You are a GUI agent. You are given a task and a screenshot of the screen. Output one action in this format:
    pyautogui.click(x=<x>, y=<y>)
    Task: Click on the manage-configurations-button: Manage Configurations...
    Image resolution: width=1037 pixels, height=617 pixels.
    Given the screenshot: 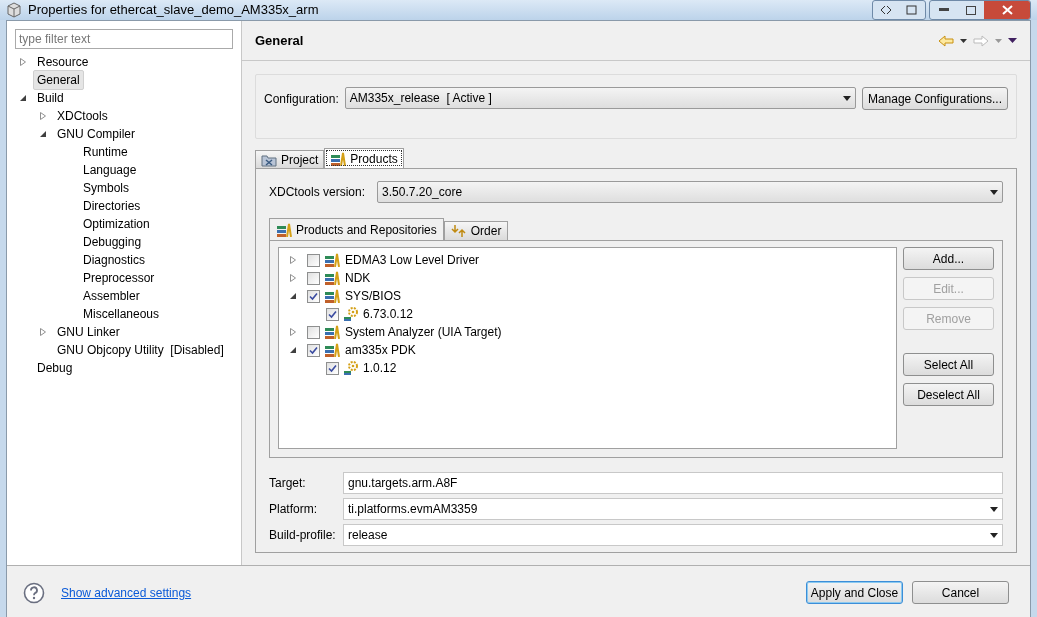 What is the action you would take?
    pyautogui.click(x=934, y=98)
    